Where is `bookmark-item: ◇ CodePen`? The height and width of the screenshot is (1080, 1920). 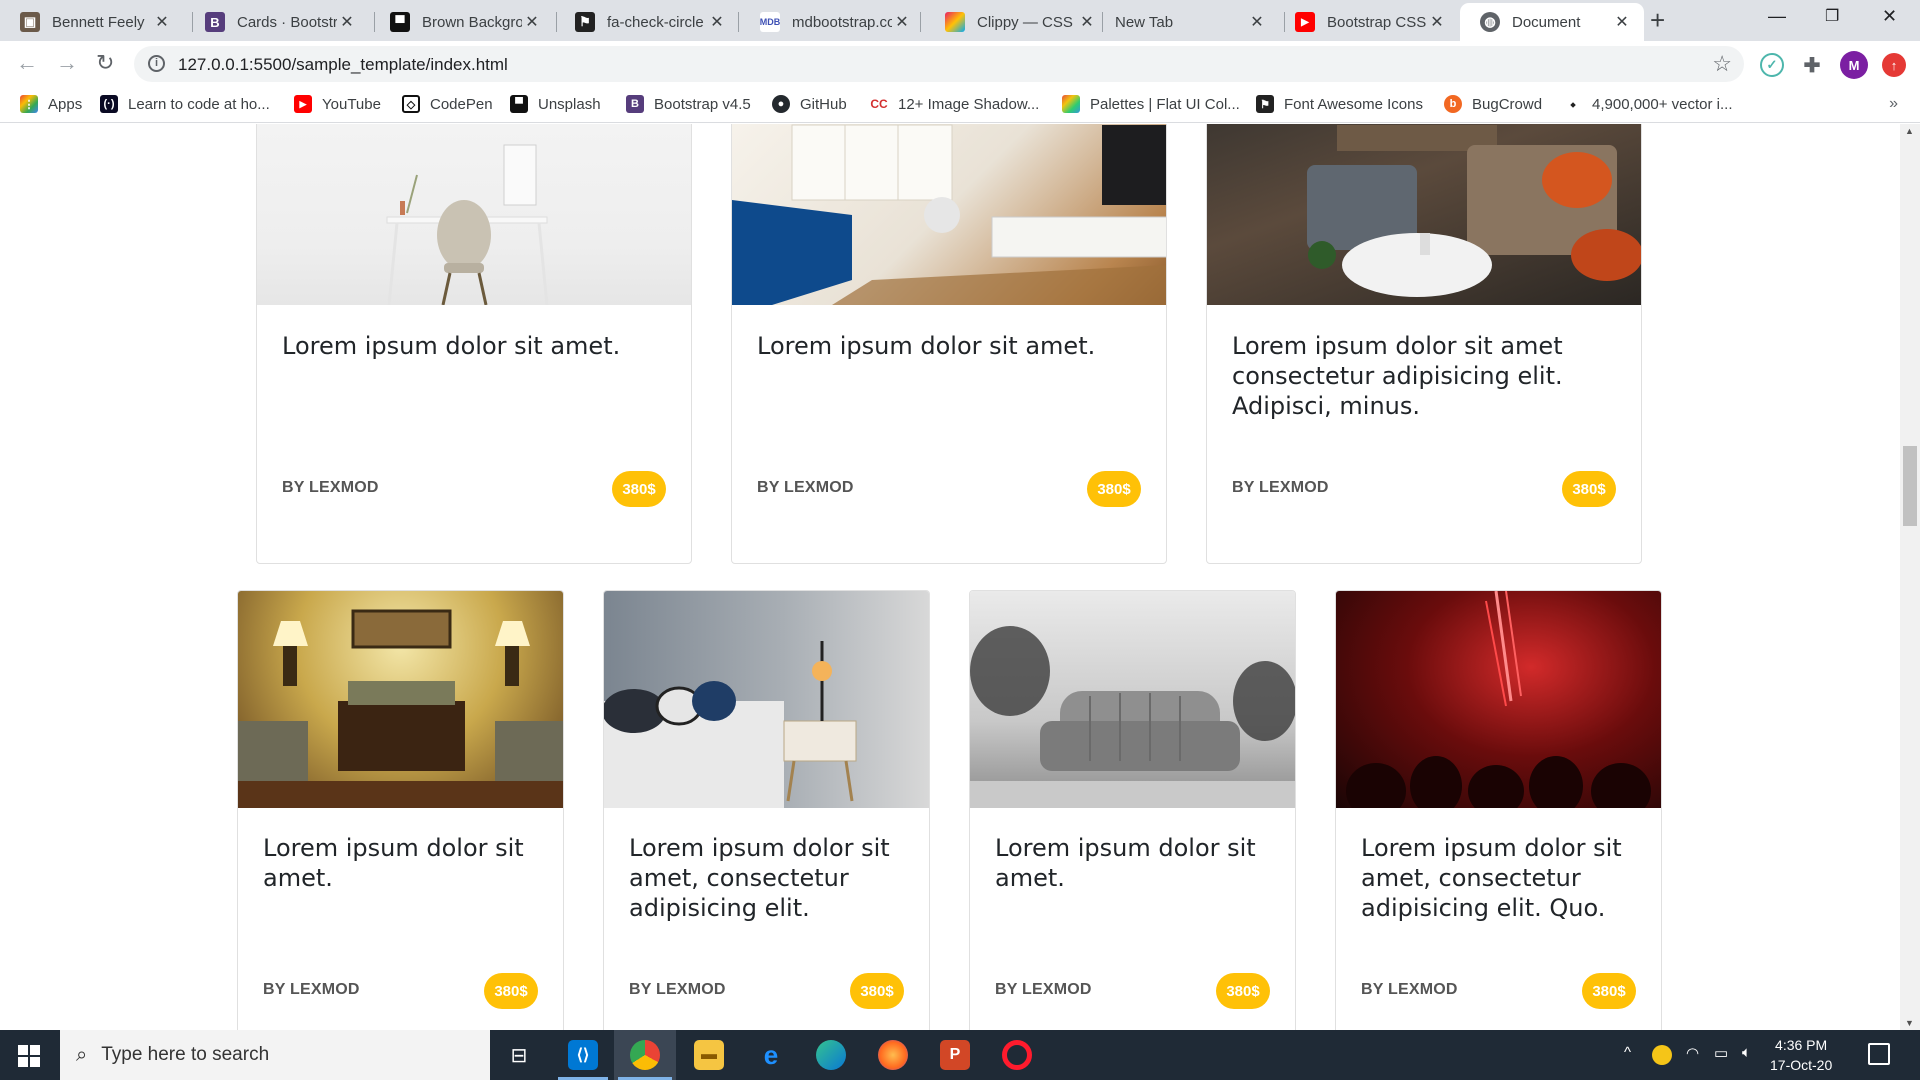
bookmark-item: ◇ CodePen is located at coordinates (447, 104).